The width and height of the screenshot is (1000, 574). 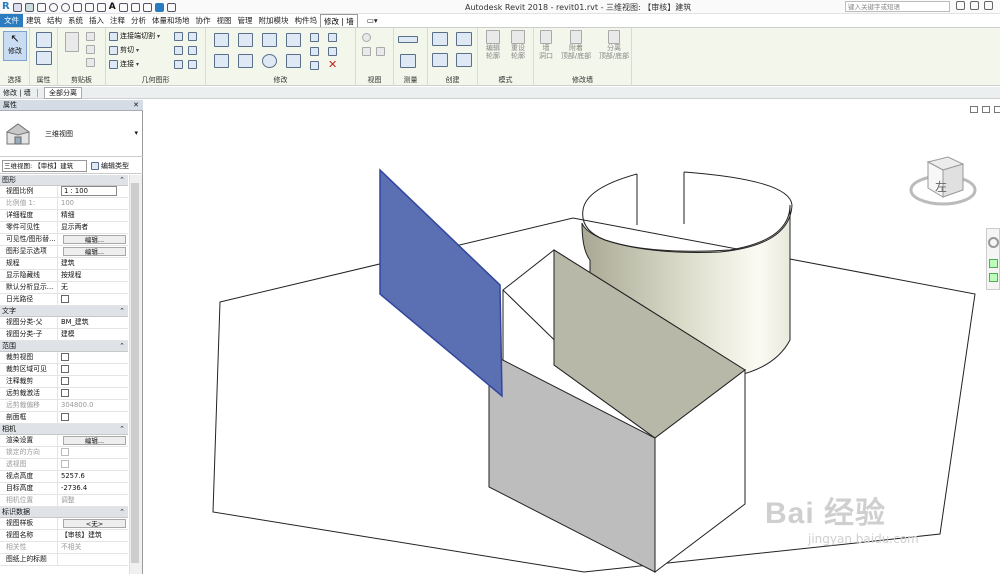 What do you see at coordinates (138, 20) in the screenshot?
I see `tab-analyze: 分析` at bounding box center [138, 20].